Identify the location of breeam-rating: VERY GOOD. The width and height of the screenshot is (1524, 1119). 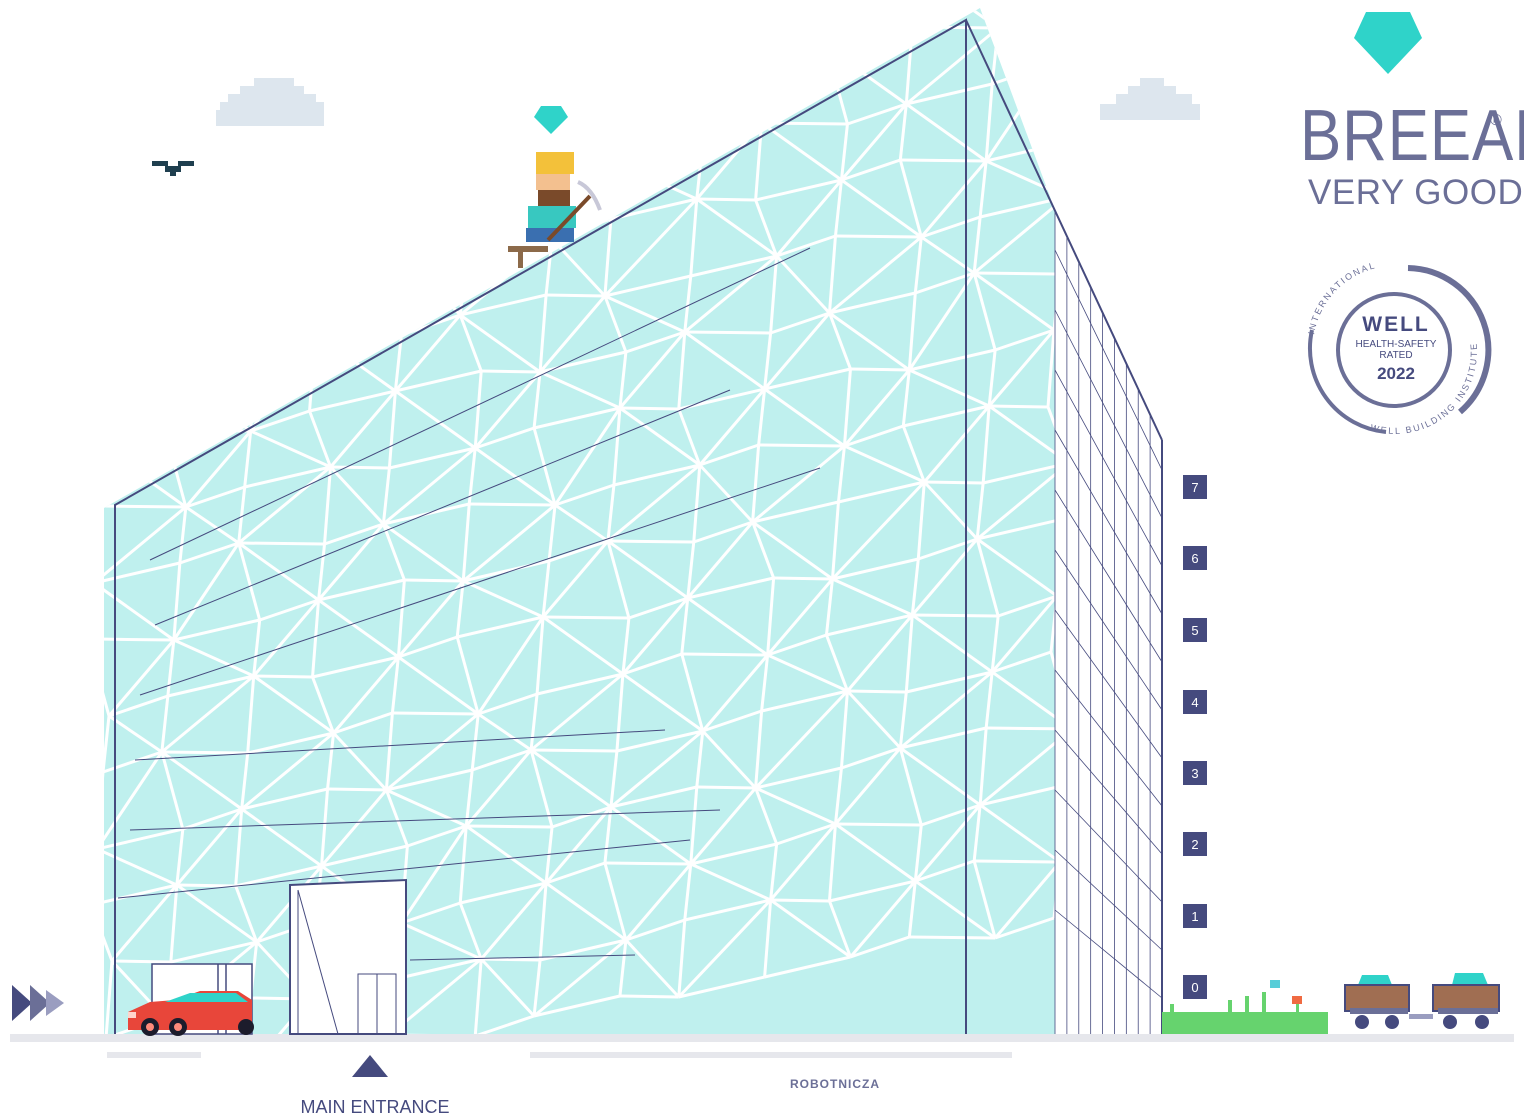
(1416, 192).